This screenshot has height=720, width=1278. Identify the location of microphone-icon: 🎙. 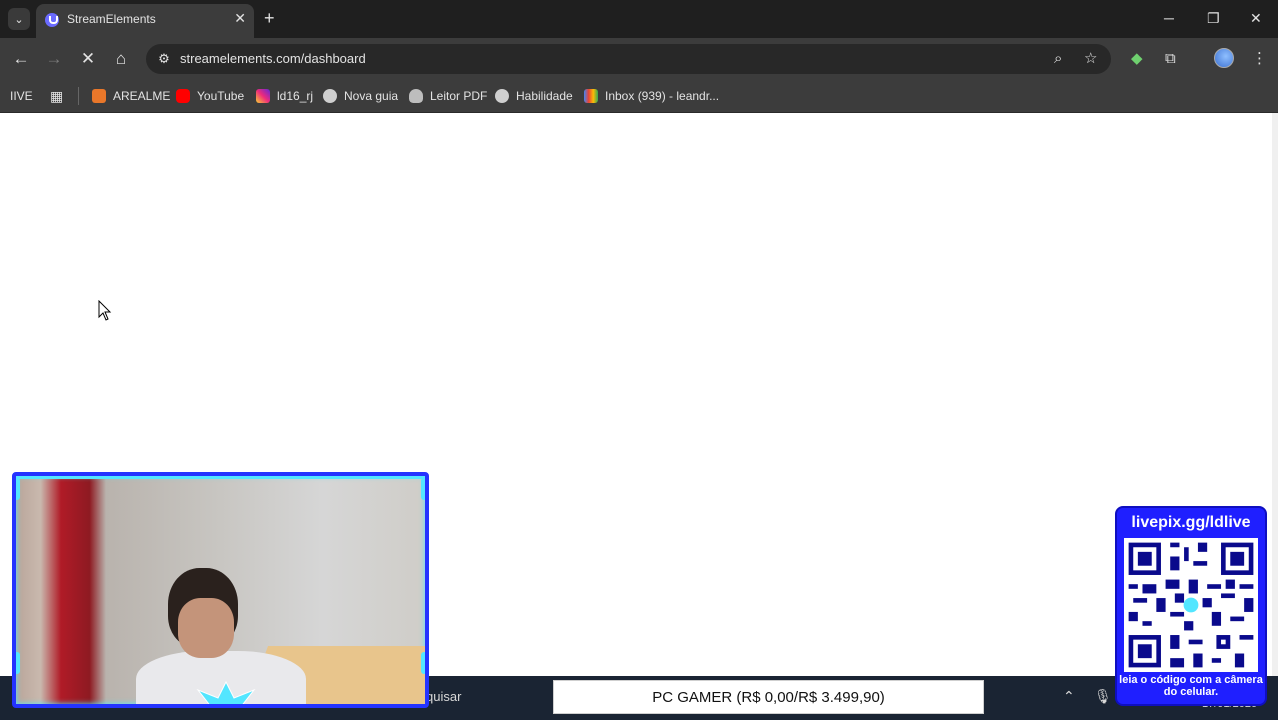
(1103, 696).